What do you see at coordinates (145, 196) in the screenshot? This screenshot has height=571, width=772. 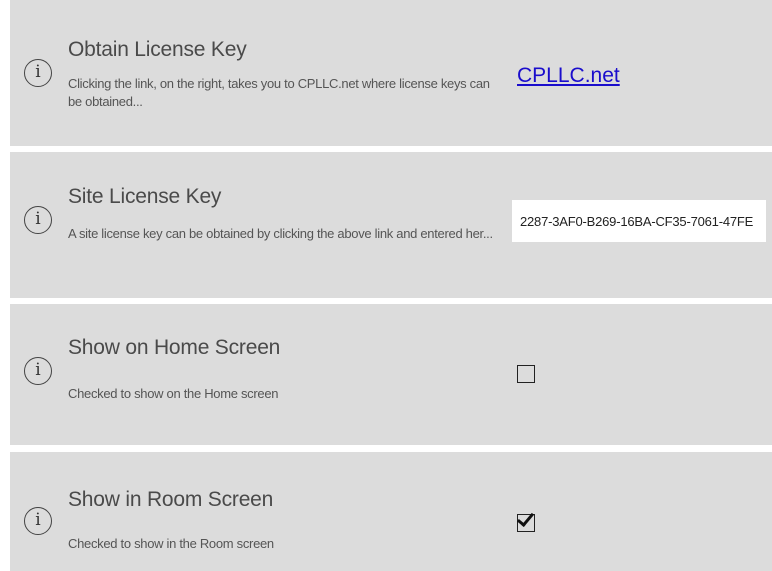 I see `setting-title: Site License Key` at bounding box center [145, 196].